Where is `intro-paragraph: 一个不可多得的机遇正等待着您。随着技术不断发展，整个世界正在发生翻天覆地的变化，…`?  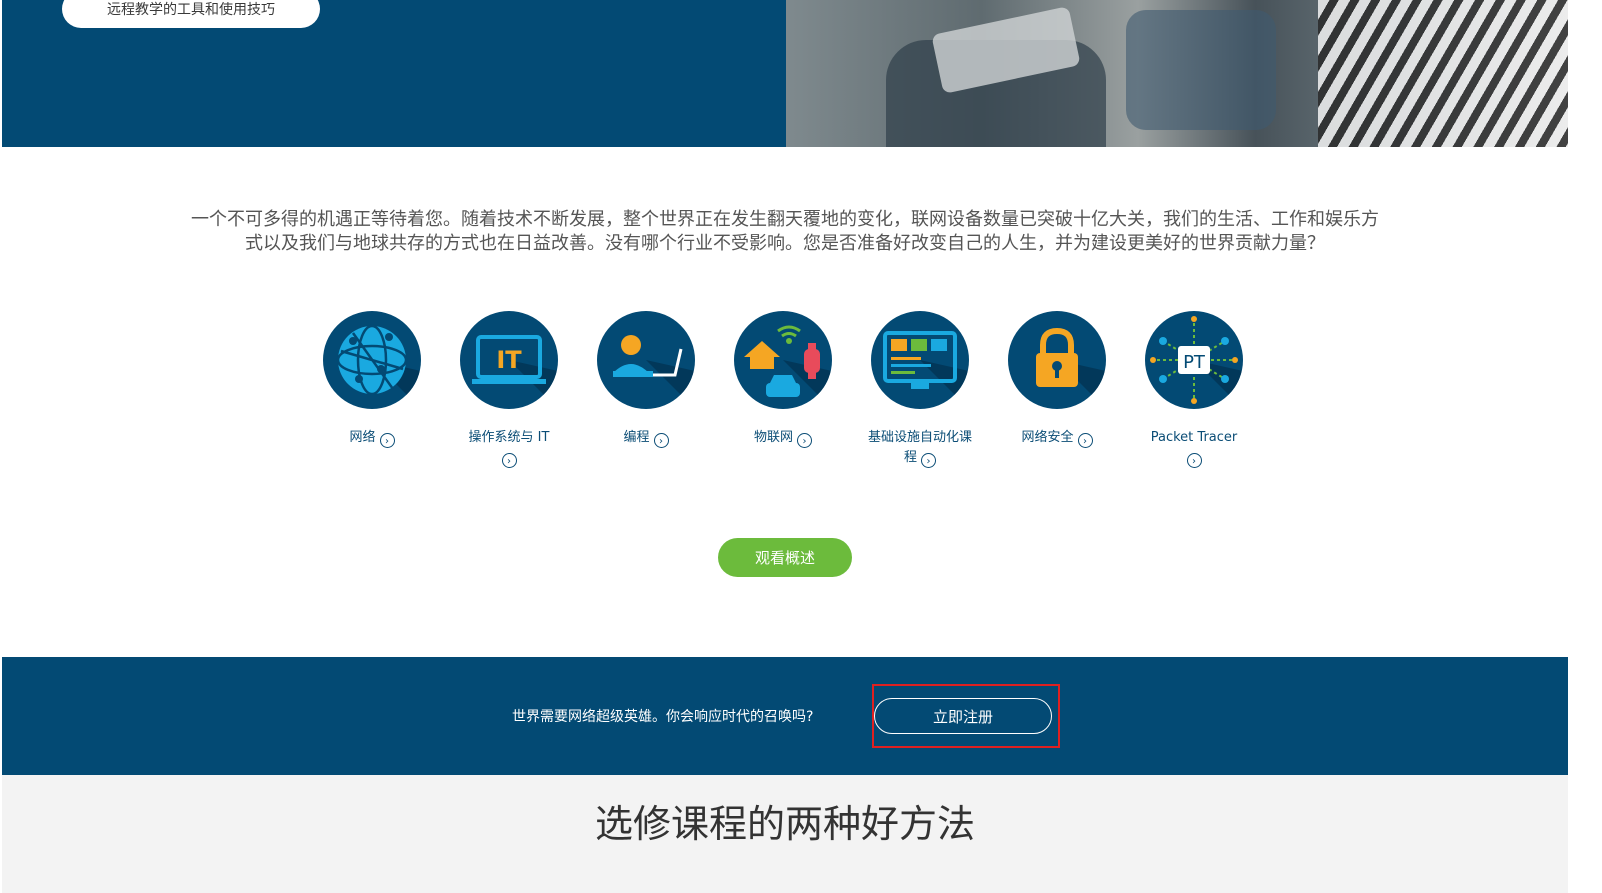 intro-paragraph: 一个不可多得的机遇正等待着您。随着技术不断发展，整个世界正在发生翻天覆地的变化，… is located at coordinates (785, 231).